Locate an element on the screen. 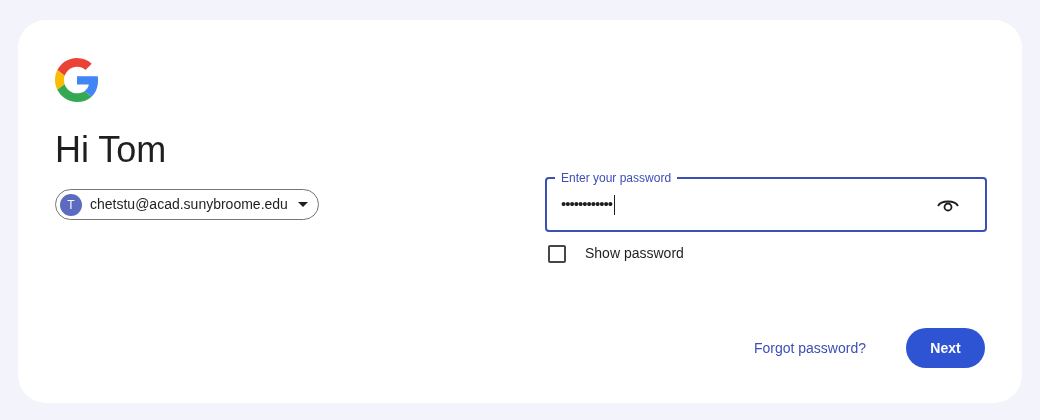 This screenshot has height=420, width=1040. field-label: Enter your password is located at coordinates (616, 178).